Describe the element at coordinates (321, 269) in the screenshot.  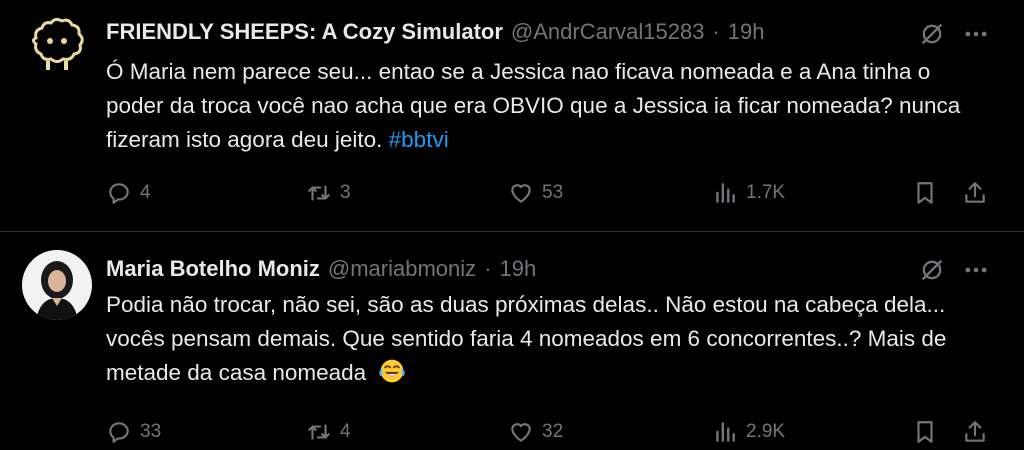
I see `tweet-header: Maria Botelho Moniz @mariabmoniz · 19h` at that location.